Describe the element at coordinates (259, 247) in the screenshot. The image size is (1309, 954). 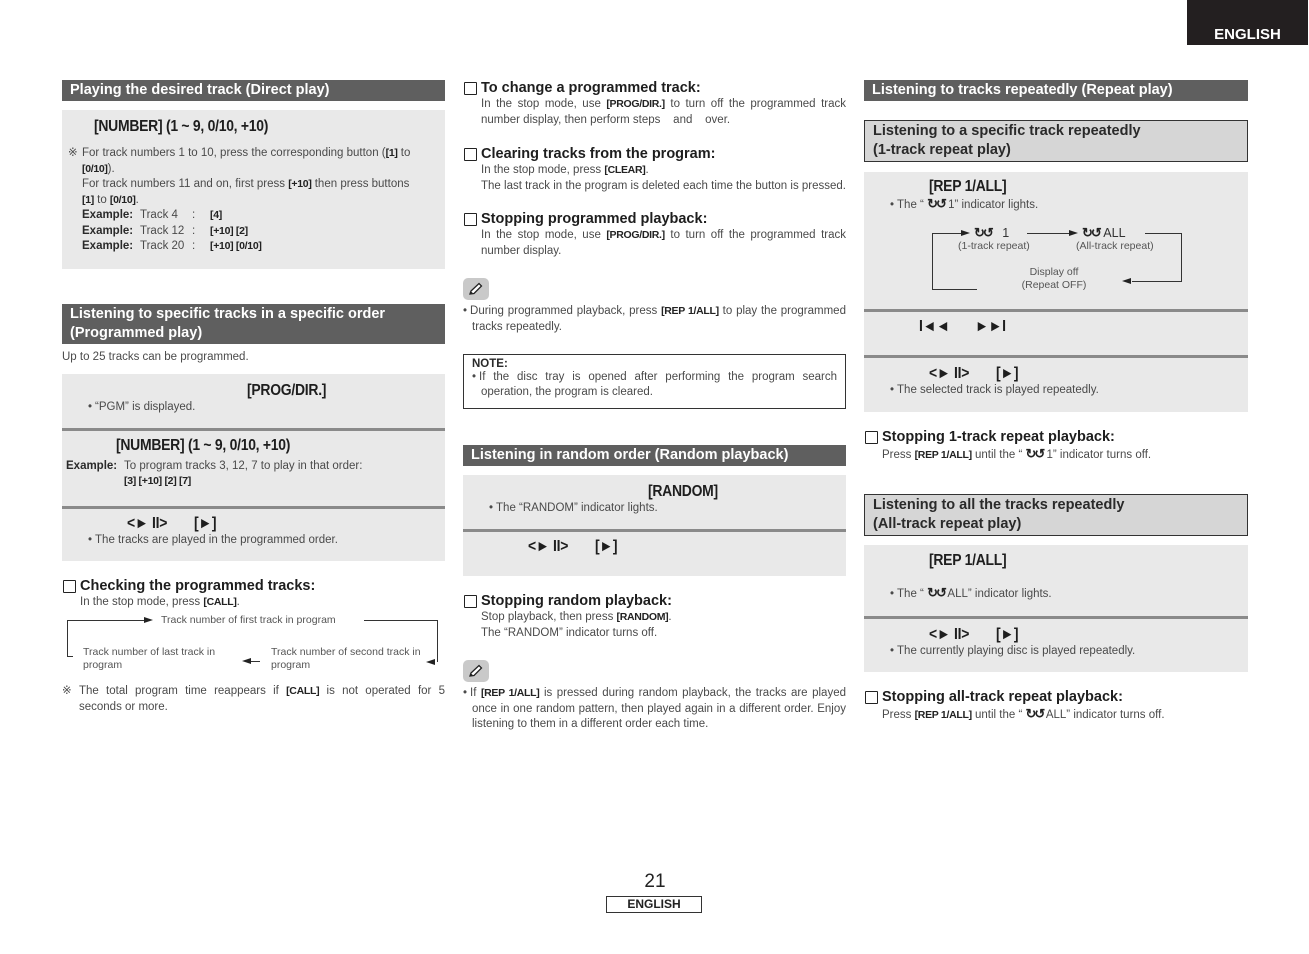
I see `example-row: Example: Track 20: [+10] [0/10]` at that location.